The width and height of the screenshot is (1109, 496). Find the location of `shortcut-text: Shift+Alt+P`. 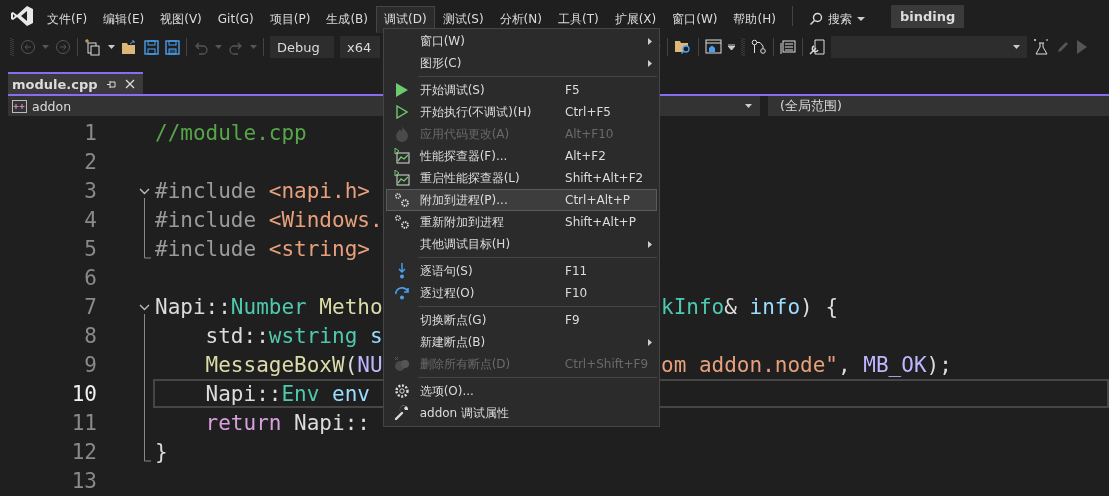

shortcut-text: Shift+Alt+P is located at coordinates (600, 222).